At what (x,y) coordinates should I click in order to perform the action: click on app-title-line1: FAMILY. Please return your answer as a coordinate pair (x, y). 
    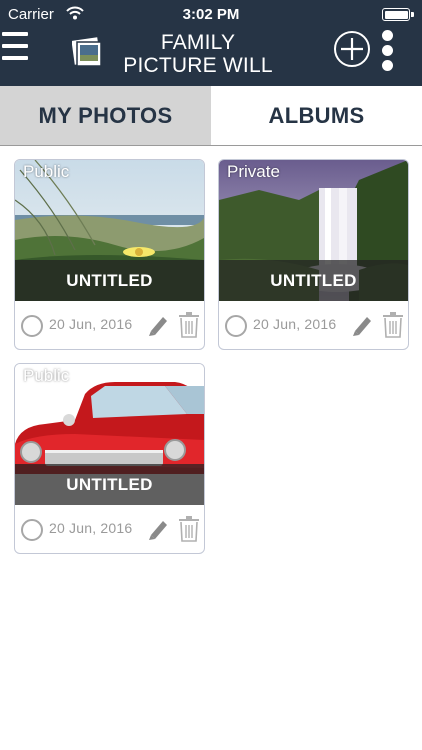
    Looking at the image, I should click on (198, 42).